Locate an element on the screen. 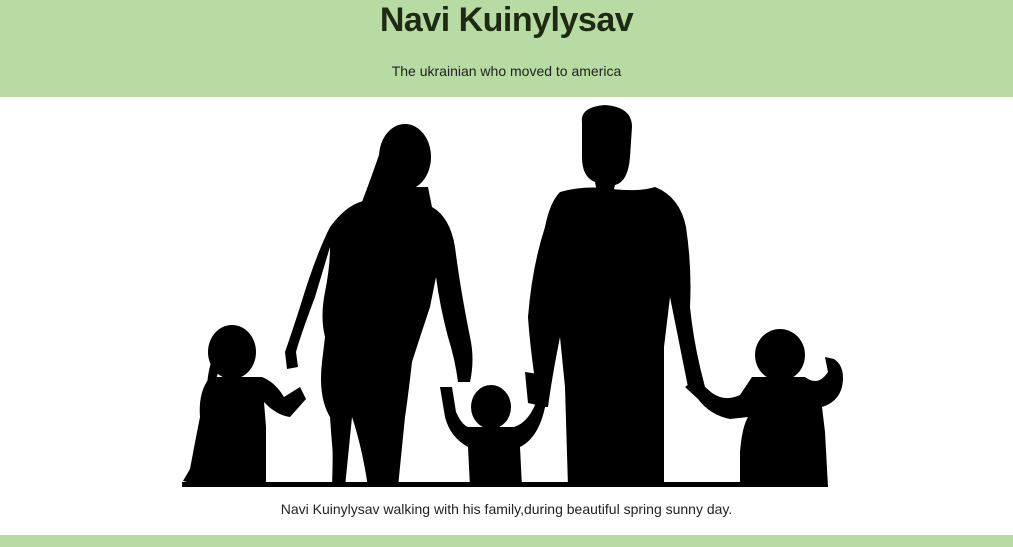  man-silhouette is located at coordinates (615, 296).